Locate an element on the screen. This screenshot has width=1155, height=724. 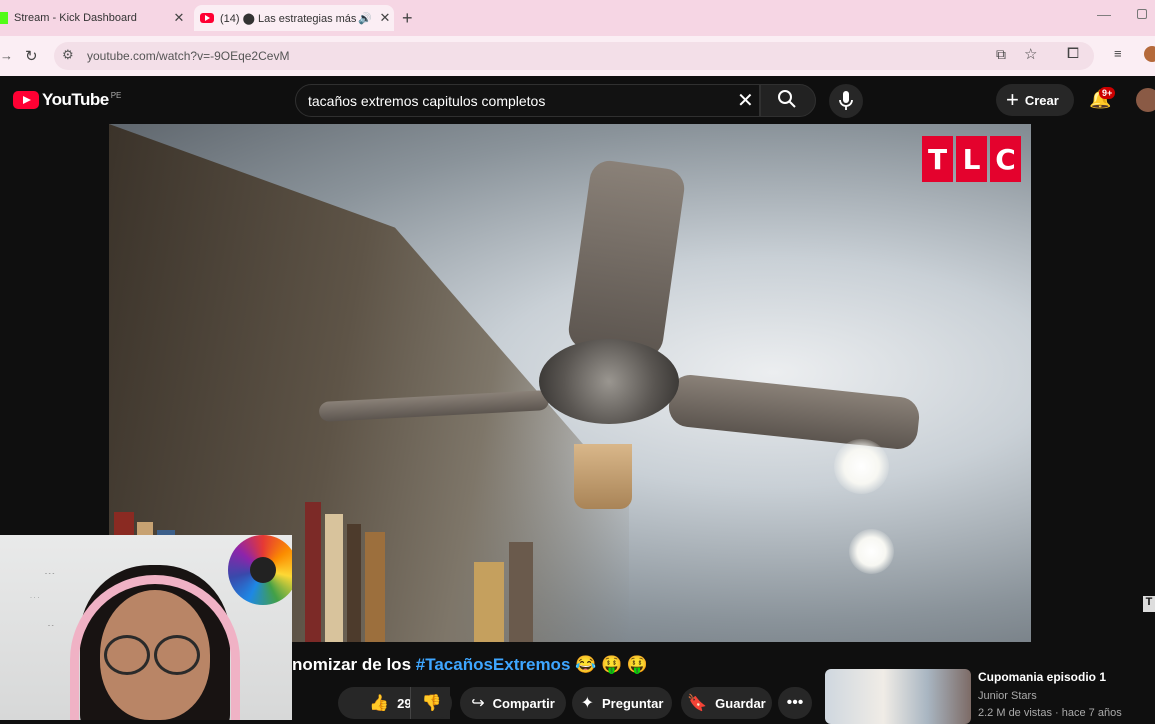
share-label: Compartir is located at coordinates (523, 703).